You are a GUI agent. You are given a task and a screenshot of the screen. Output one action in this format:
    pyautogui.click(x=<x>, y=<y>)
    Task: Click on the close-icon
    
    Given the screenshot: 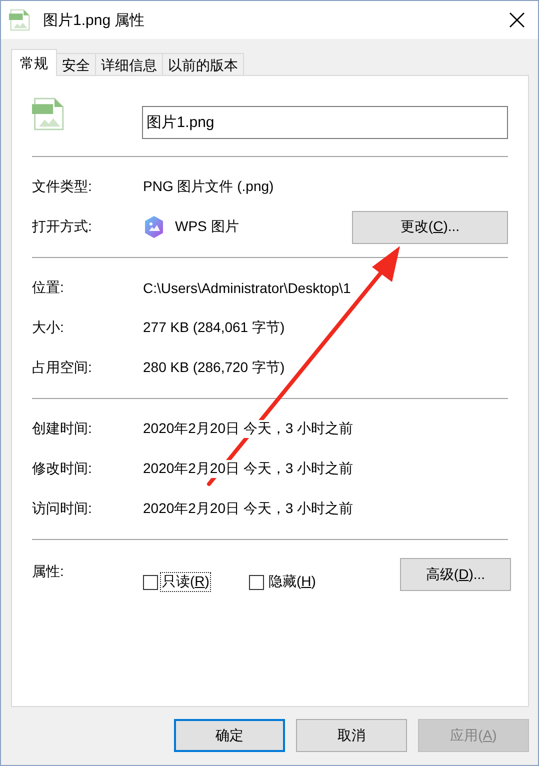 What is the action you would take?
    pyautogui.click(x=517, y=20)
    